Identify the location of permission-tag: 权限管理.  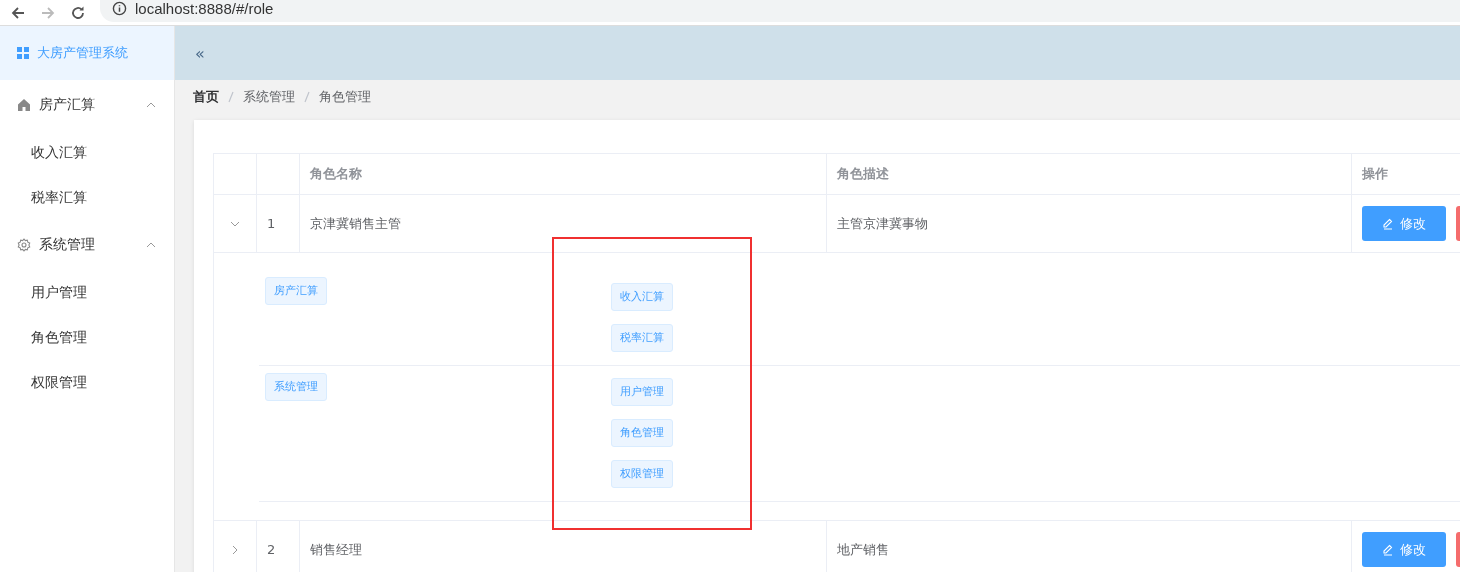
(642, 474).